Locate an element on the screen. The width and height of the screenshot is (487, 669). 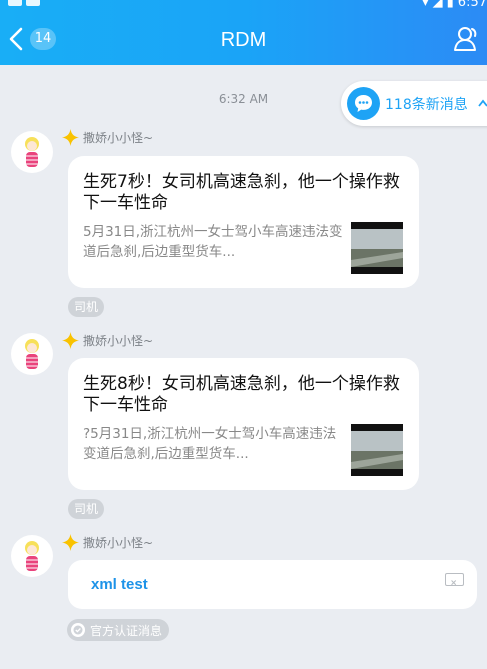
battery-icon: ▮ is located at coordinates (450, 5).